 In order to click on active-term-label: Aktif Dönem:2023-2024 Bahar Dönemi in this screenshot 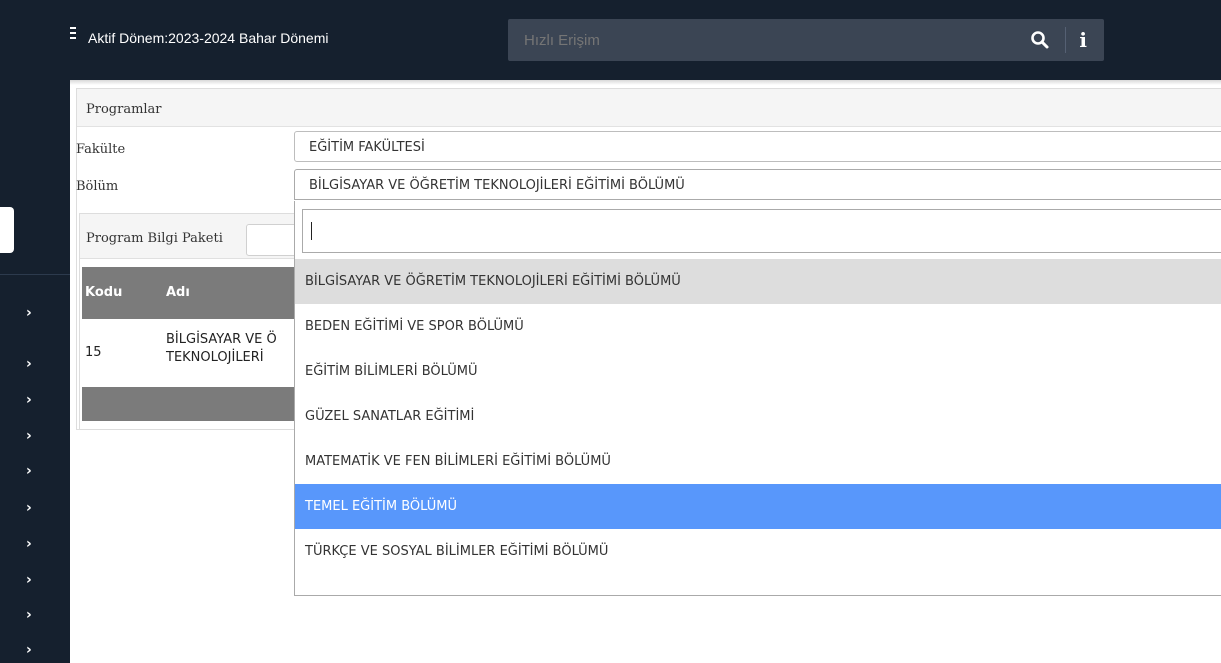, I will do `click(208, 38)`.